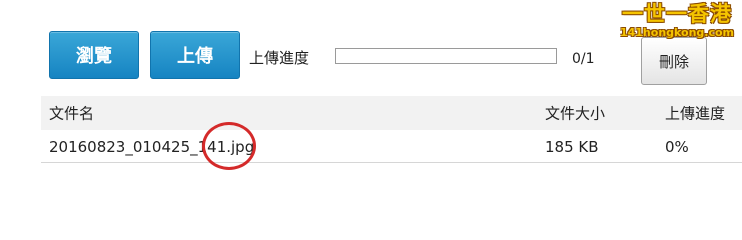 The image size is (742, 240). I want to click on upload-progress-count: 0/1, so click(583, 59).